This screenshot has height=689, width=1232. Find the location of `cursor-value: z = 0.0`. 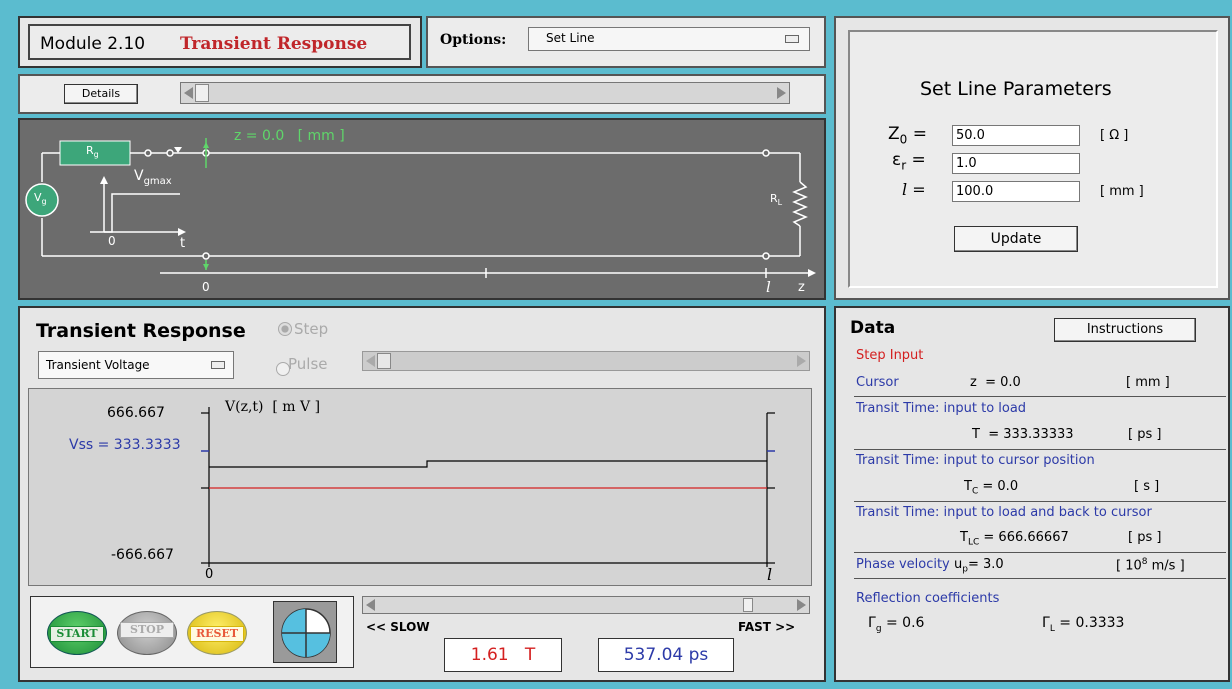

cursor-value: z = 0.0 is located at coordinates (995, 382).